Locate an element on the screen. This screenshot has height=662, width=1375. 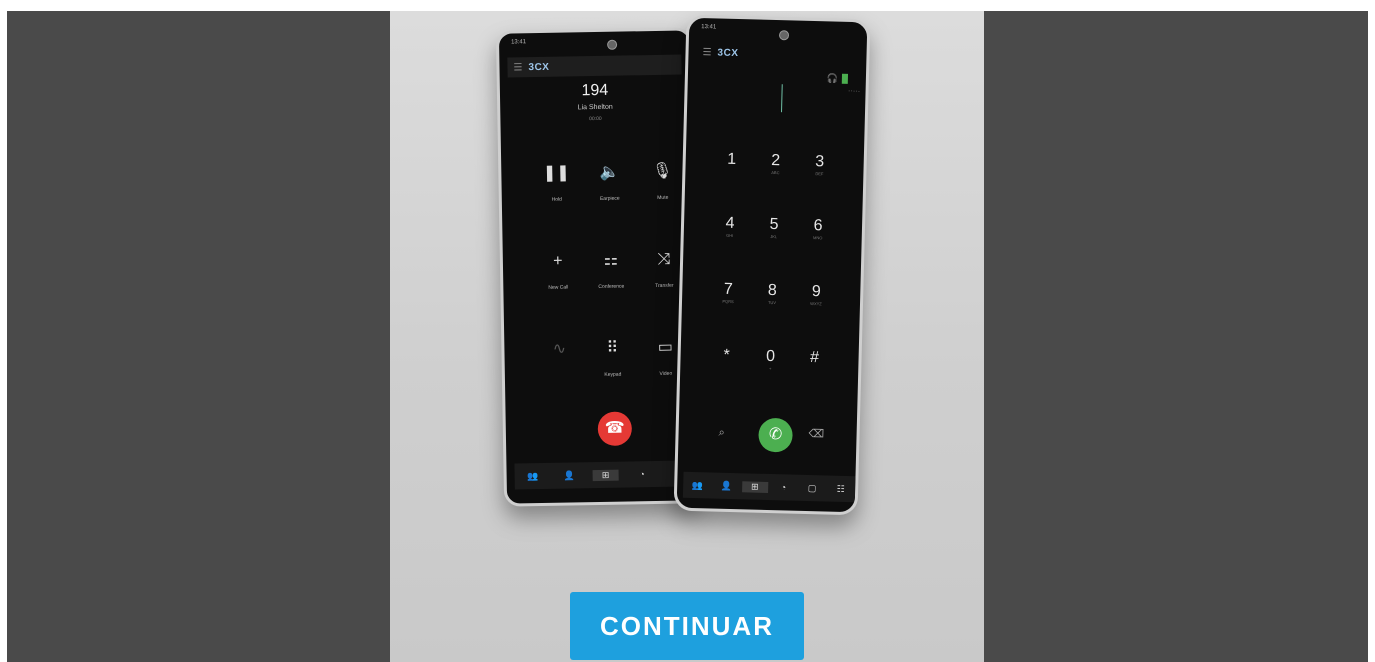
call-timer: 00:00 is located at coordinates (595, 119).